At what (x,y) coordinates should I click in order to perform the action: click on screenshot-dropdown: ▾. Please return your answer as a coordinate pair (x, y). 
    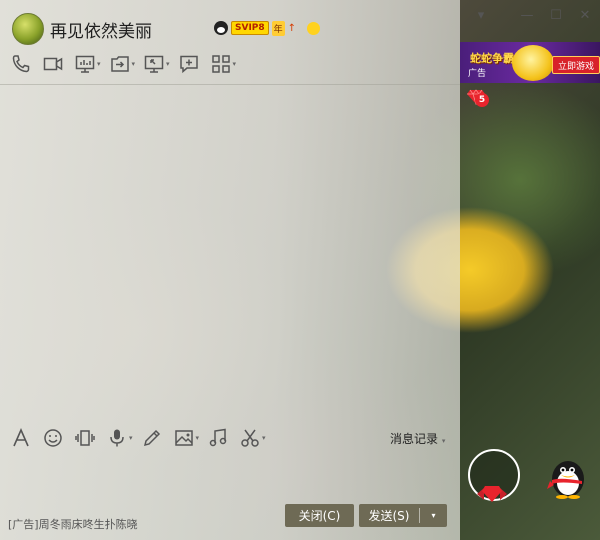
    Looking at the image, I should click on (264, 438).